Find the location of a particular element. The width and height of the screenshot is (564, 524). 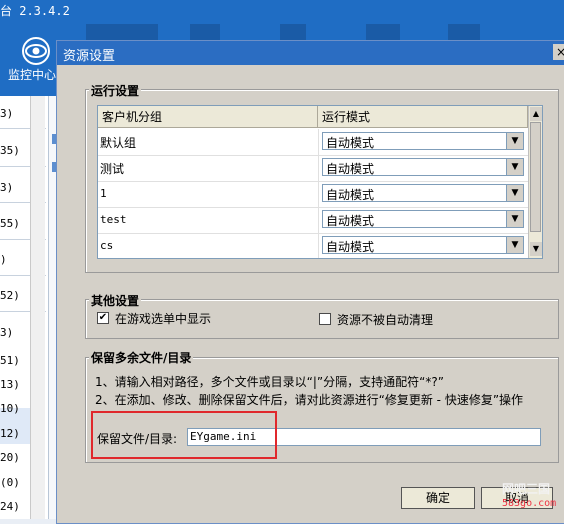

scroll-thumb is located at coordinates (535, 177).